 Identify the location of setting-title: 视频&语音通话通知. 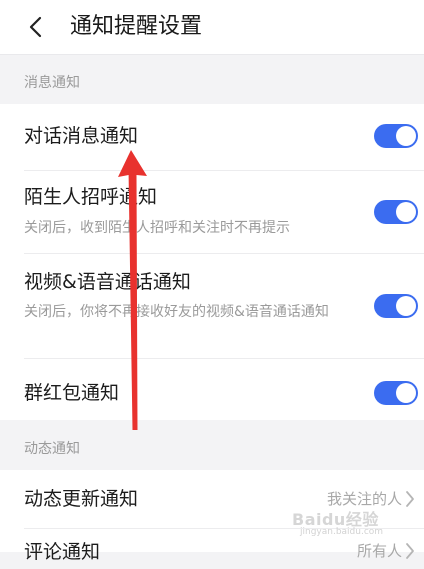
(107, 282).